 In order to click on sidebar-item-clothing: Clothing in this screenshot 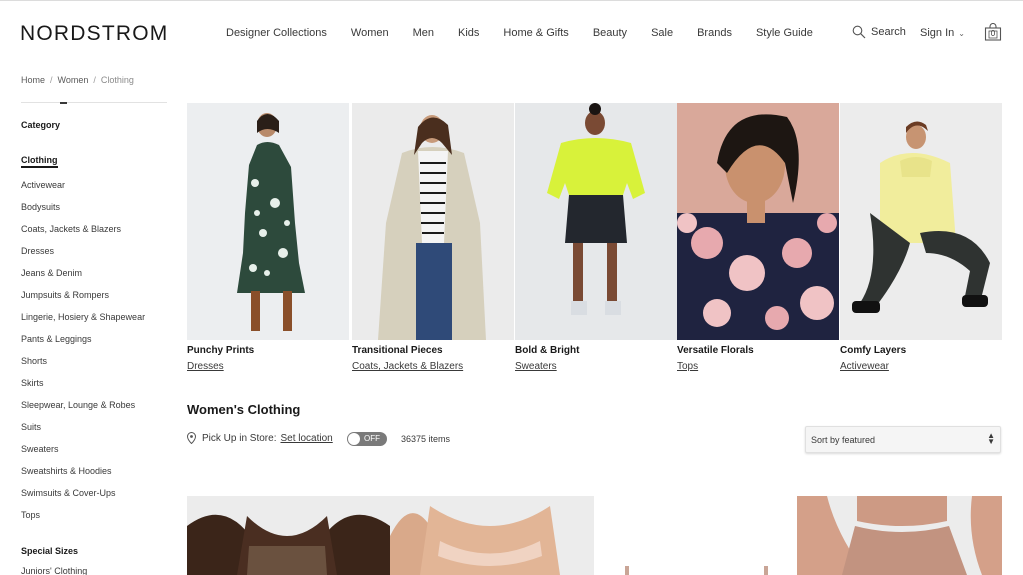, I will do `click(39, 161)`.